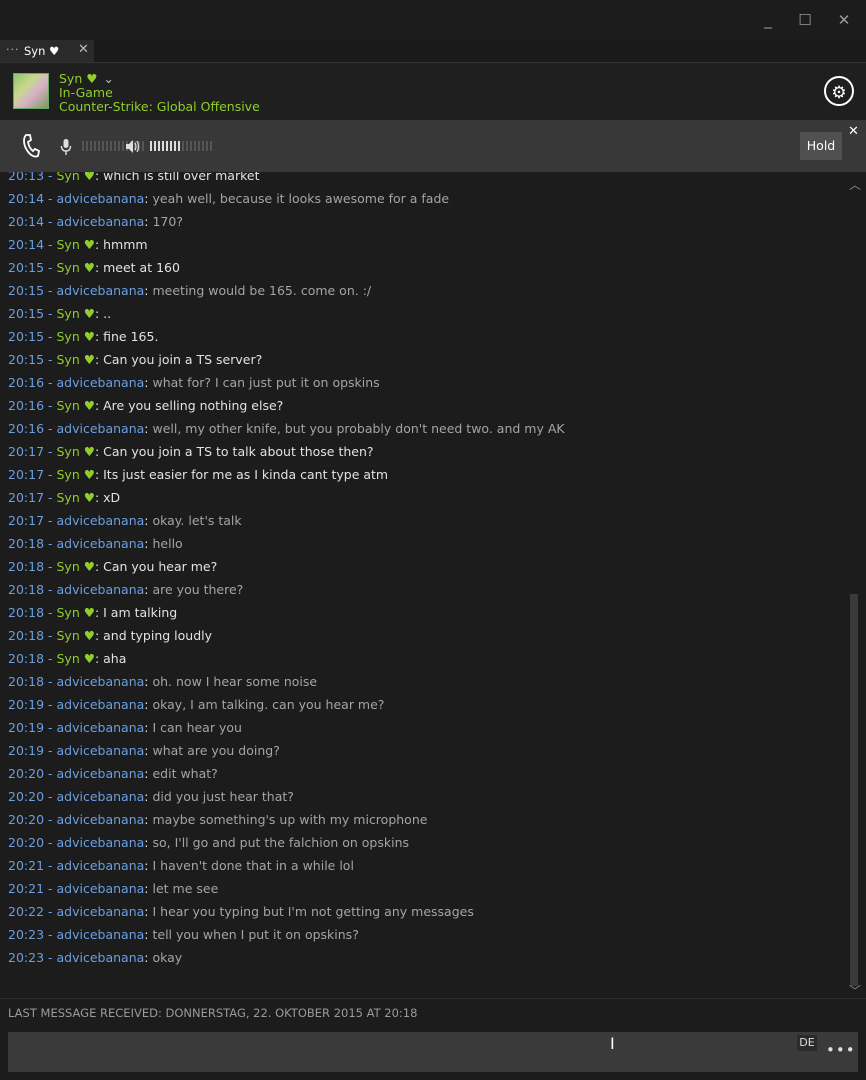 This screenshot has height=1080, width=866. Describe the element at coordinates (66, 147) in the screenshot. I see `microphone-icon` at that location.